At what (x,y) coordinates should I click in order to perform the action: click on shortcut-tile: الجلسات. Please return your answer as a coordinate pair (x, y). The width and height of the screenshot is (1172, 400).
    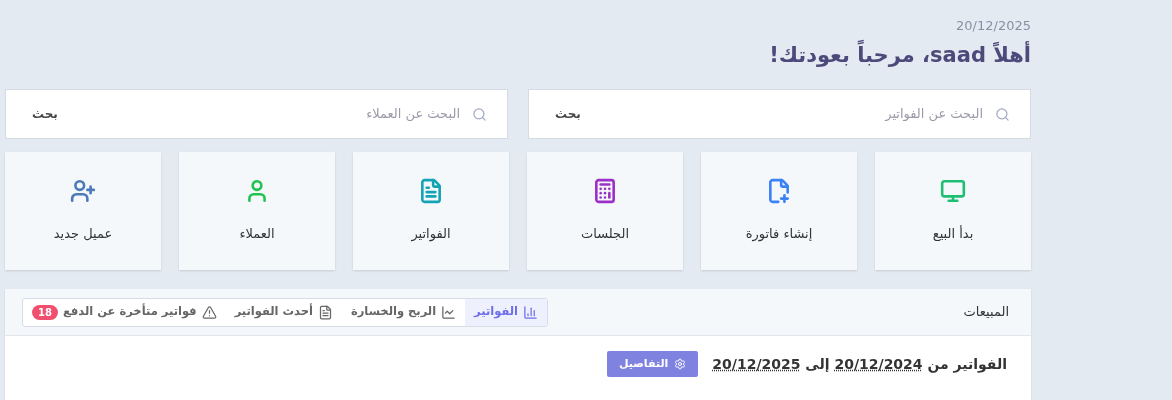
    Looking at the image, I should click on (605, 211).